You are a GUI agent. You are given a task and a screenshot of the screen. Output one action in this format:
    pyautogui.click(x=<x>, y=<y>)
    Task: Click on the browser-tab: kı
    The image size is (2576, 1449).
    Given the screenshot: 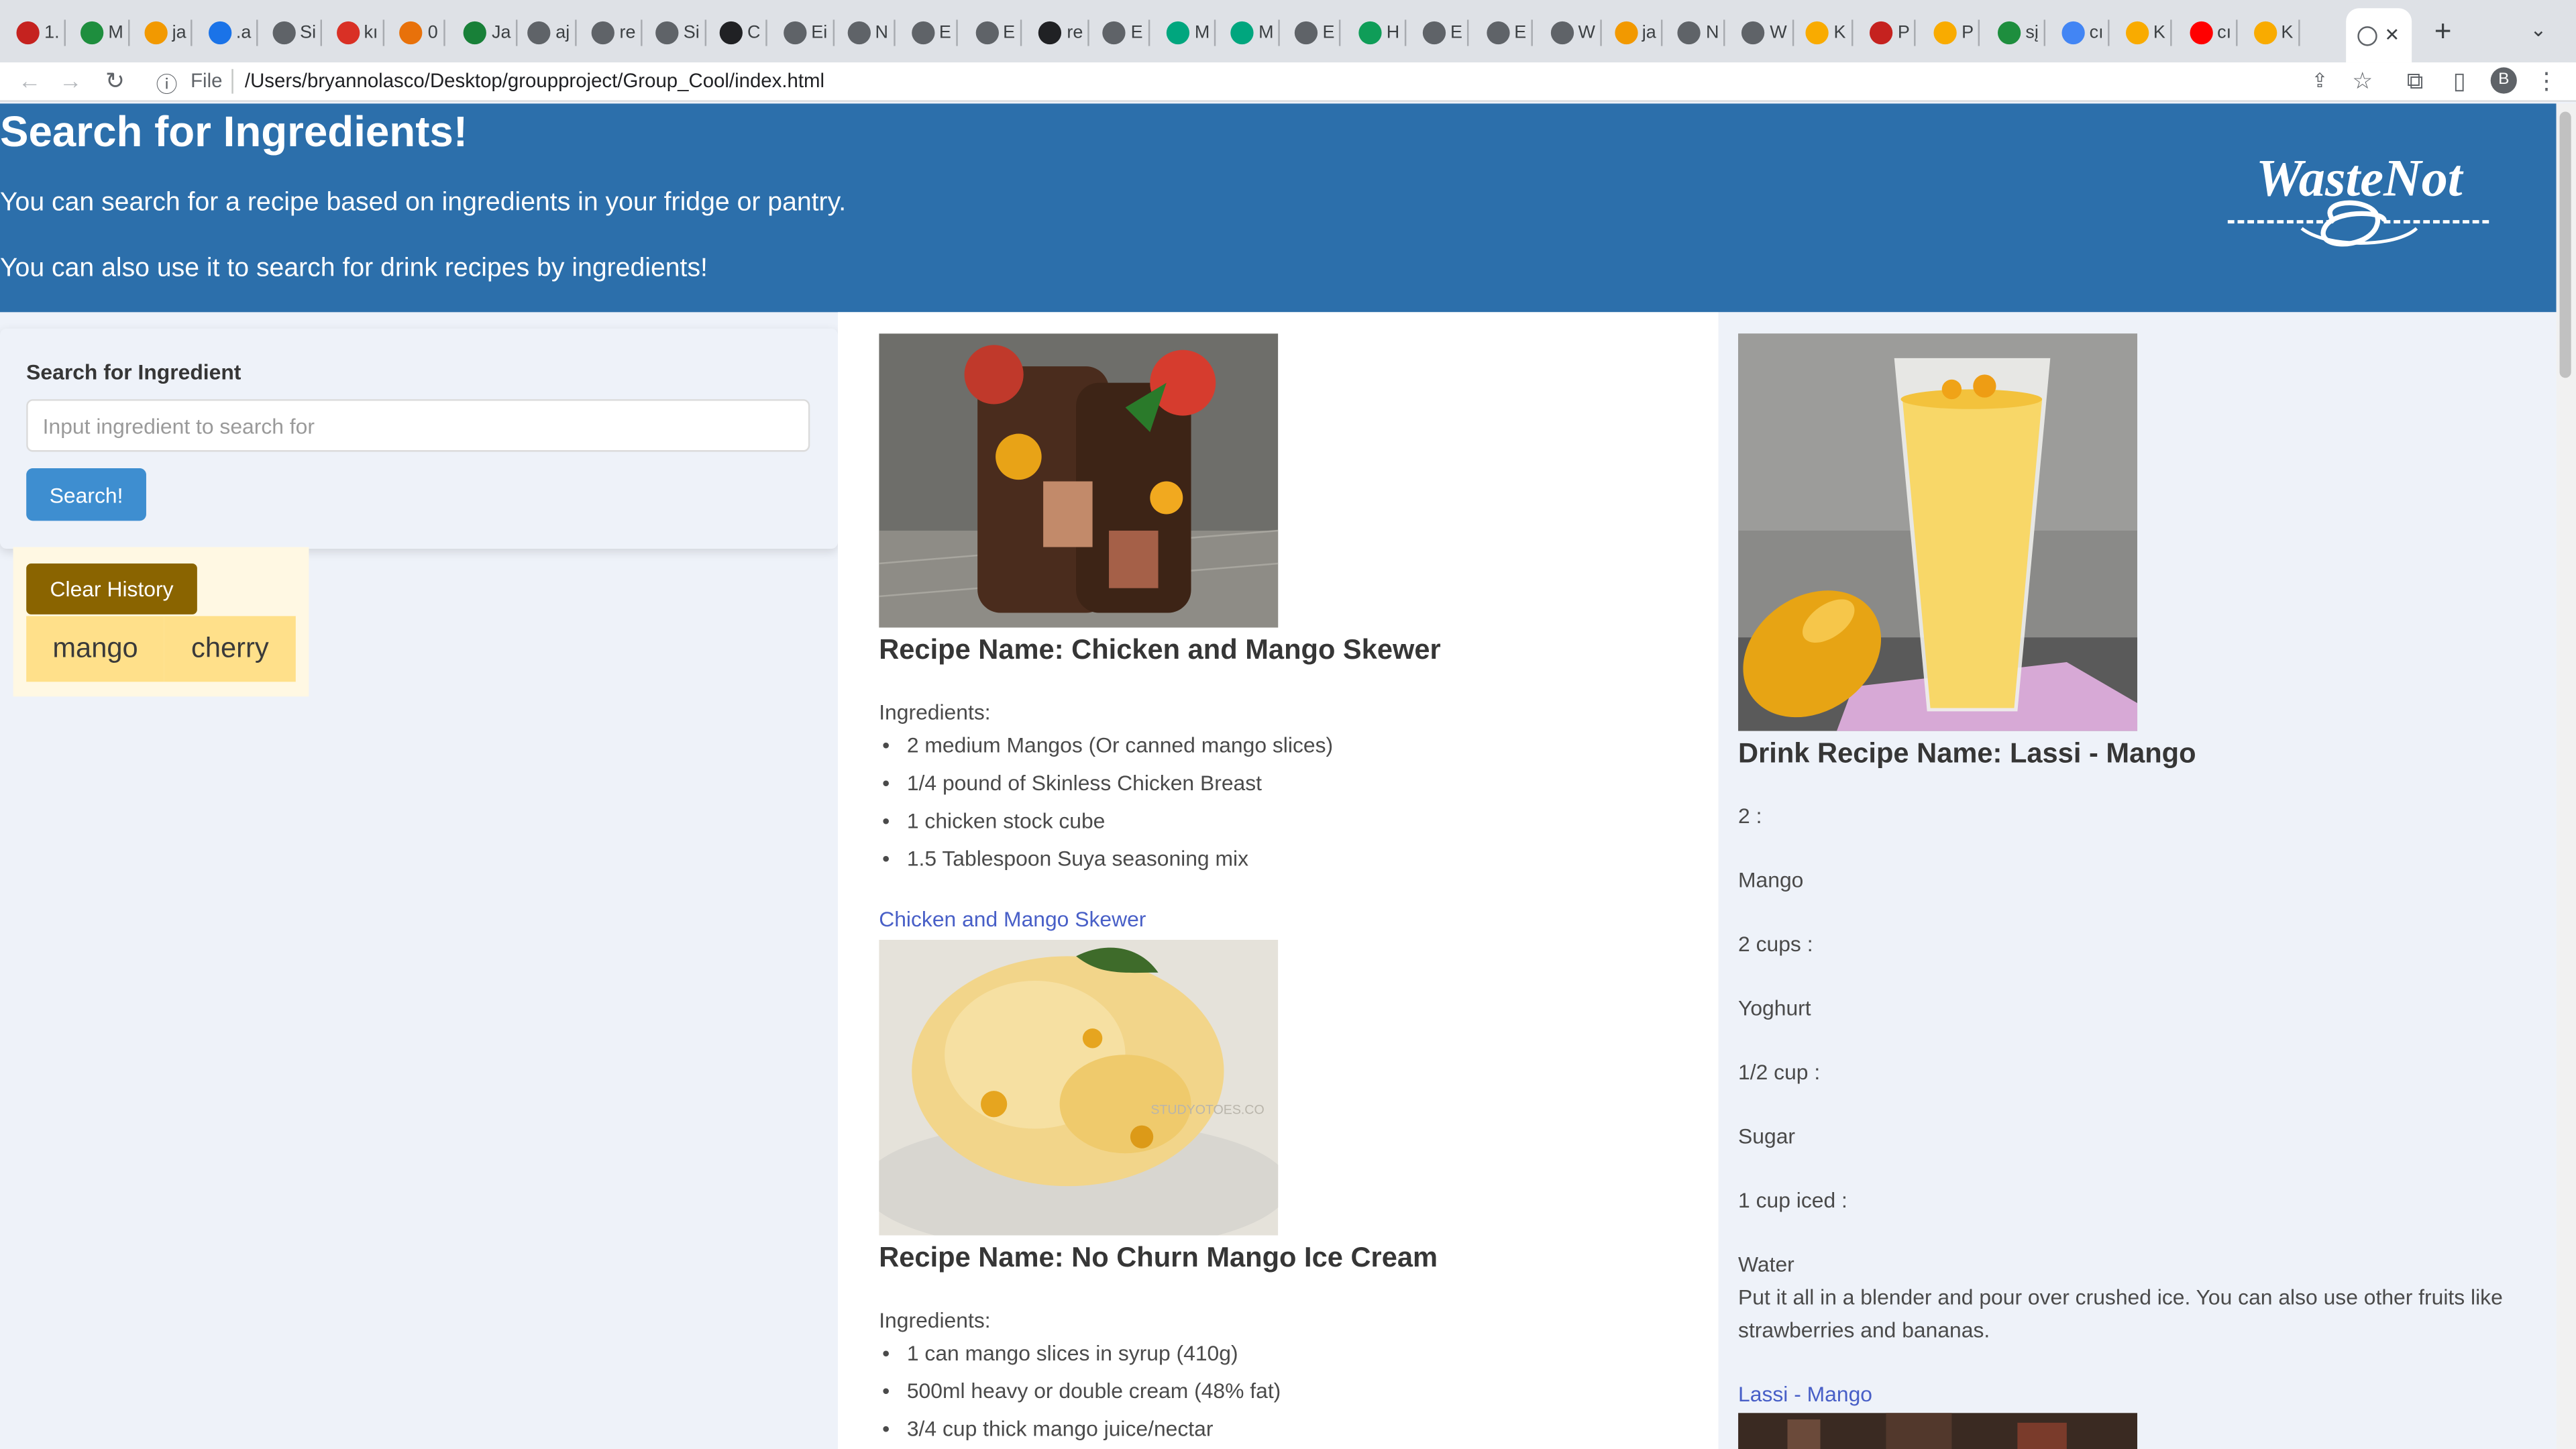 What is the action you would take?
    pyautogui.click(x=360, y=33)
    